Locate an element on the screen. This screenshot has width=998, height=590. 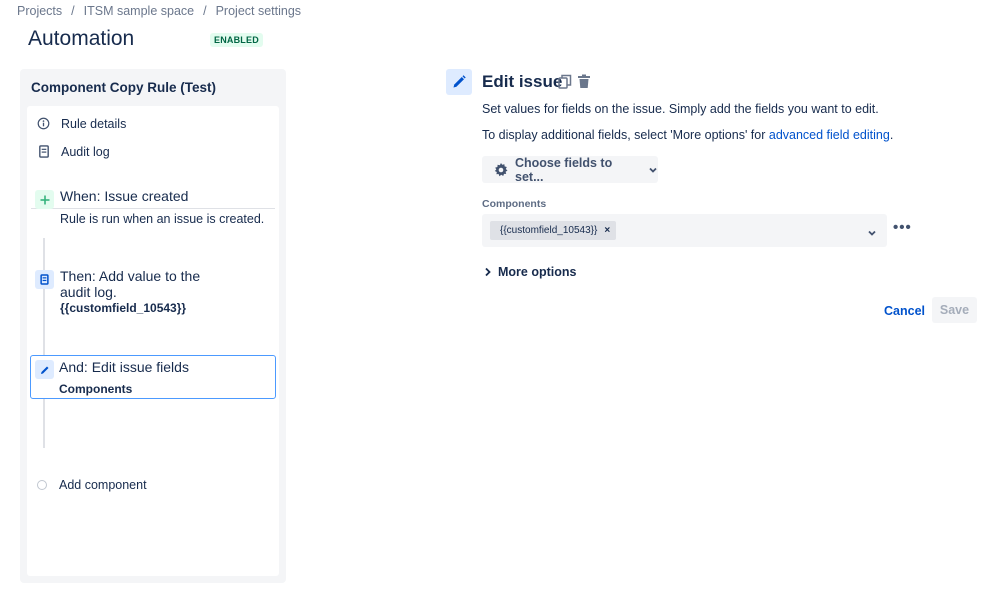
status-badge: ENABLED is located at coordinates (236, 40).